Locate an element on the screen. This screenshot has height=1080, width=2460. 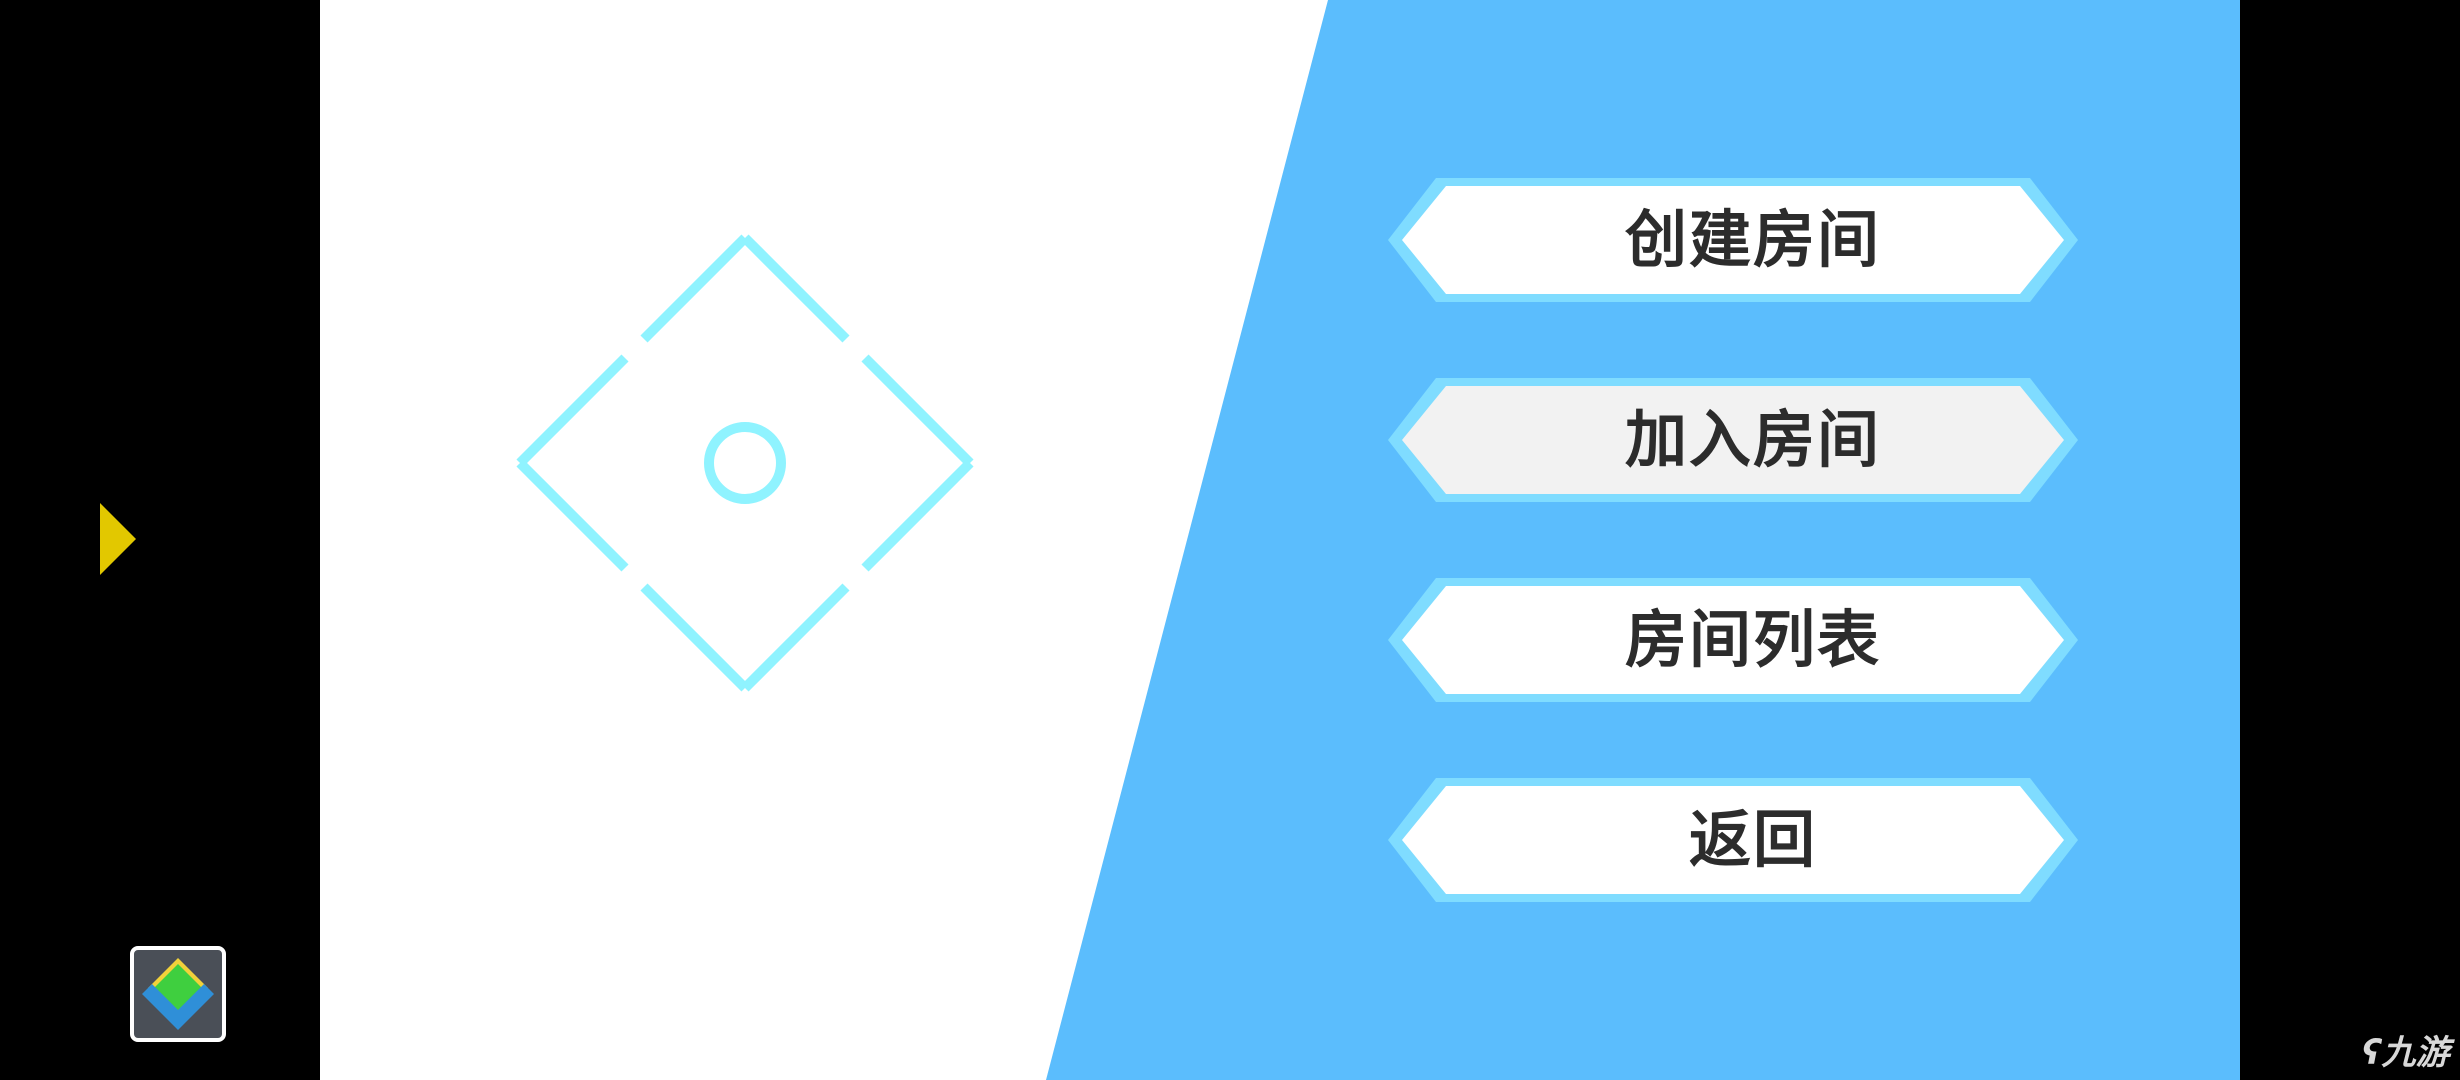
watermark-logo-icon: ʕ is located at coordinates (2372, 1053).